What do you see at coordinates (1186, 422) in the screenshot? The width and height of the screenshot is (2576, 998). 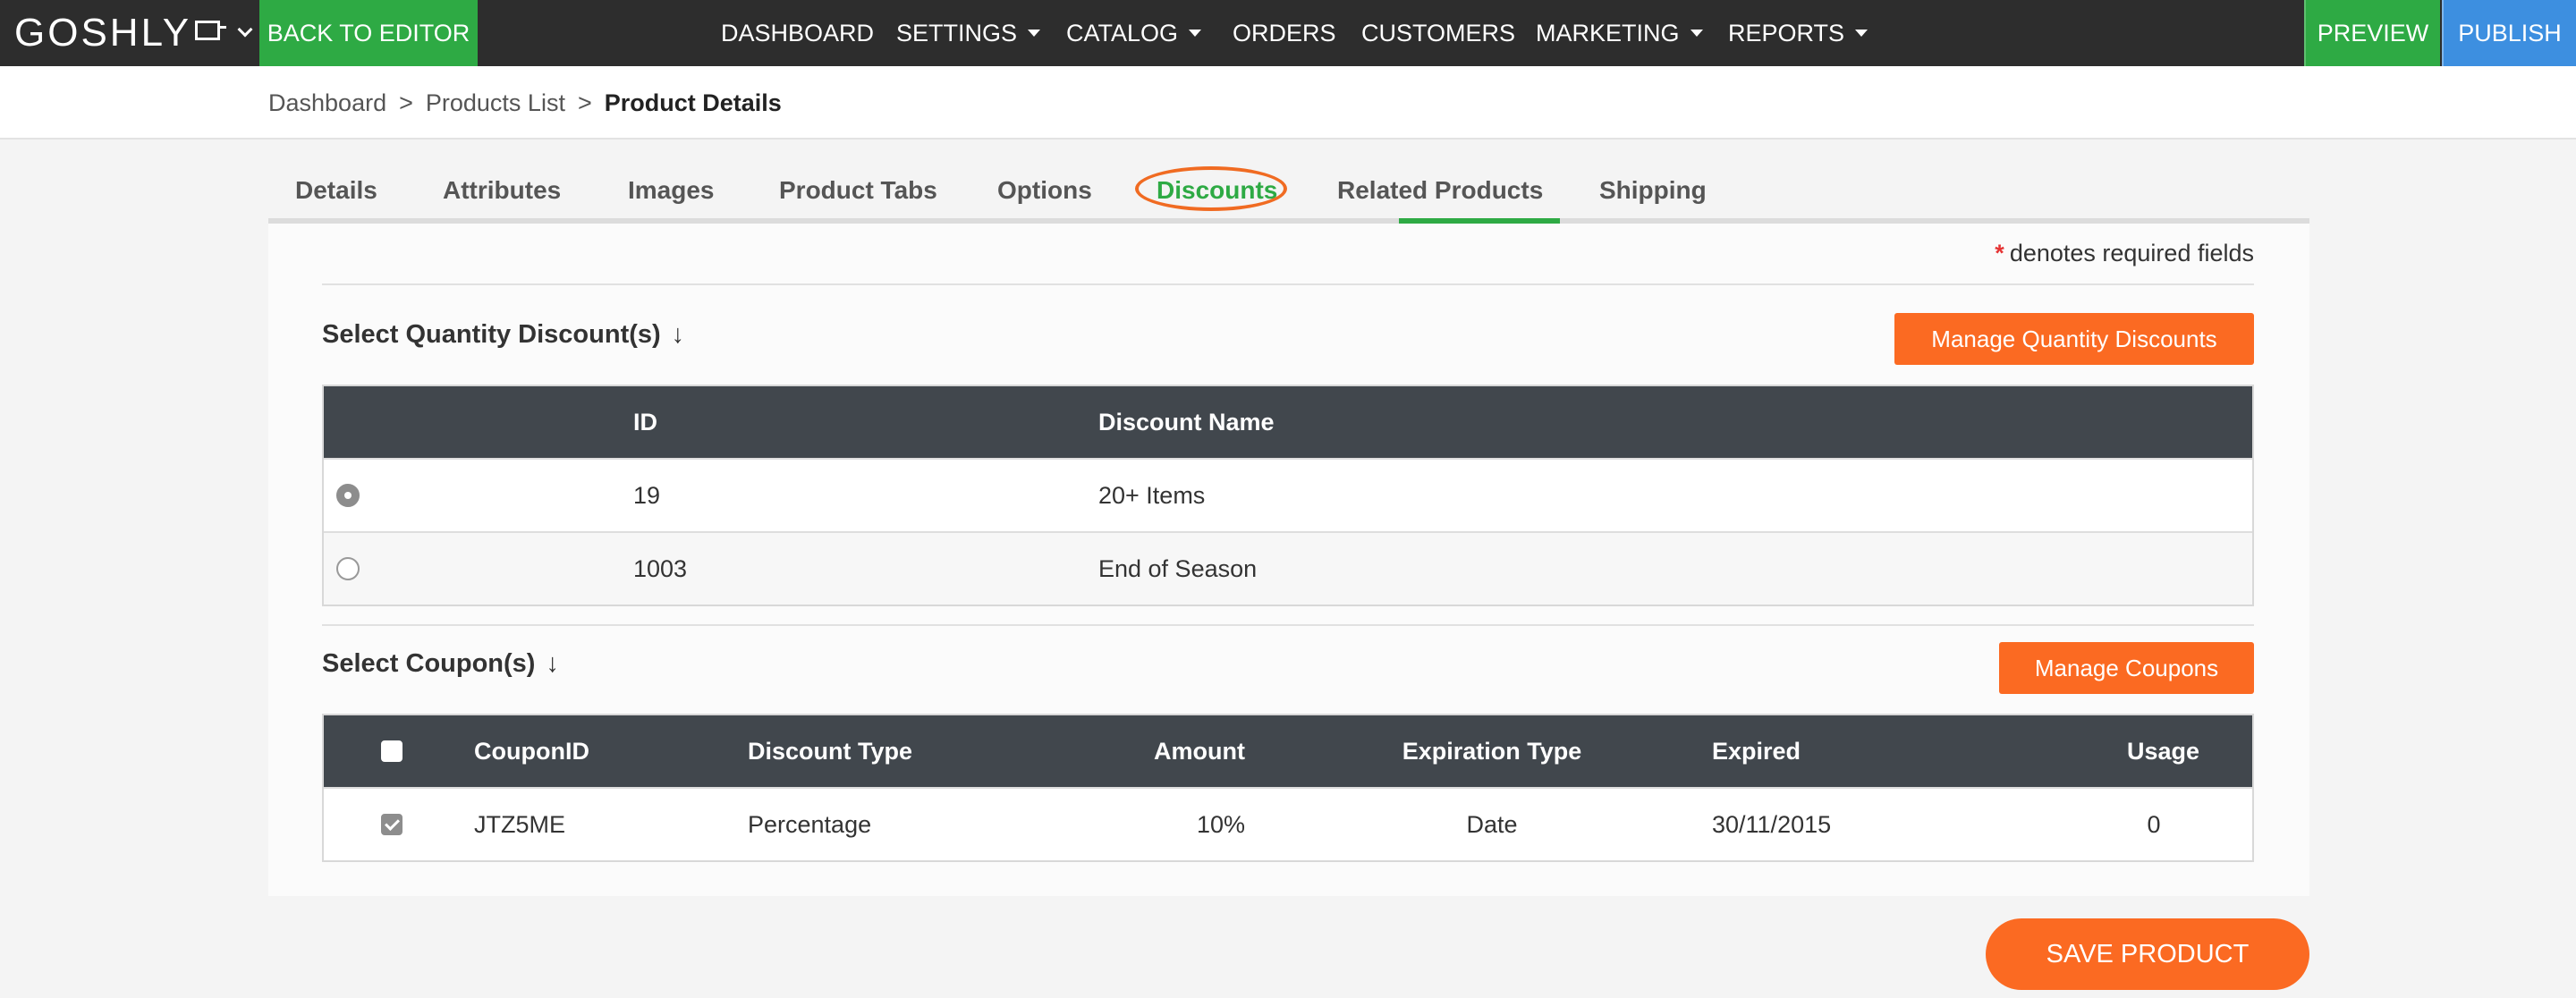 I see `column-header-discount-name: Discount Name` at bounding box center [1186, 422].